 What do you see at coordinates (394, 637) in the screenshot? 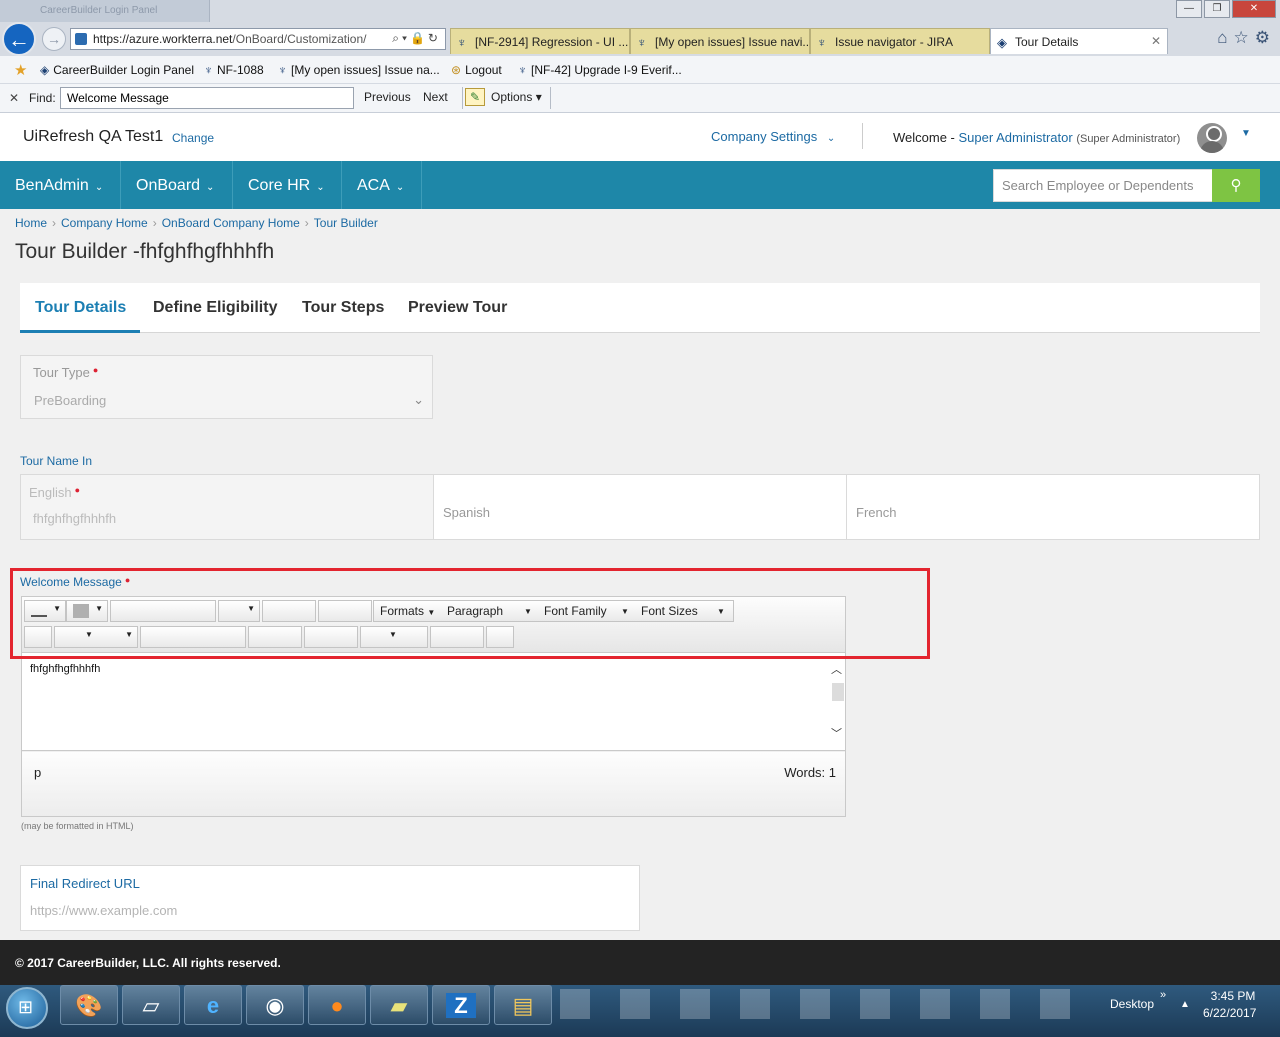
I see `insert-dropdown-button: ▼` at bounding box center [394, 637].